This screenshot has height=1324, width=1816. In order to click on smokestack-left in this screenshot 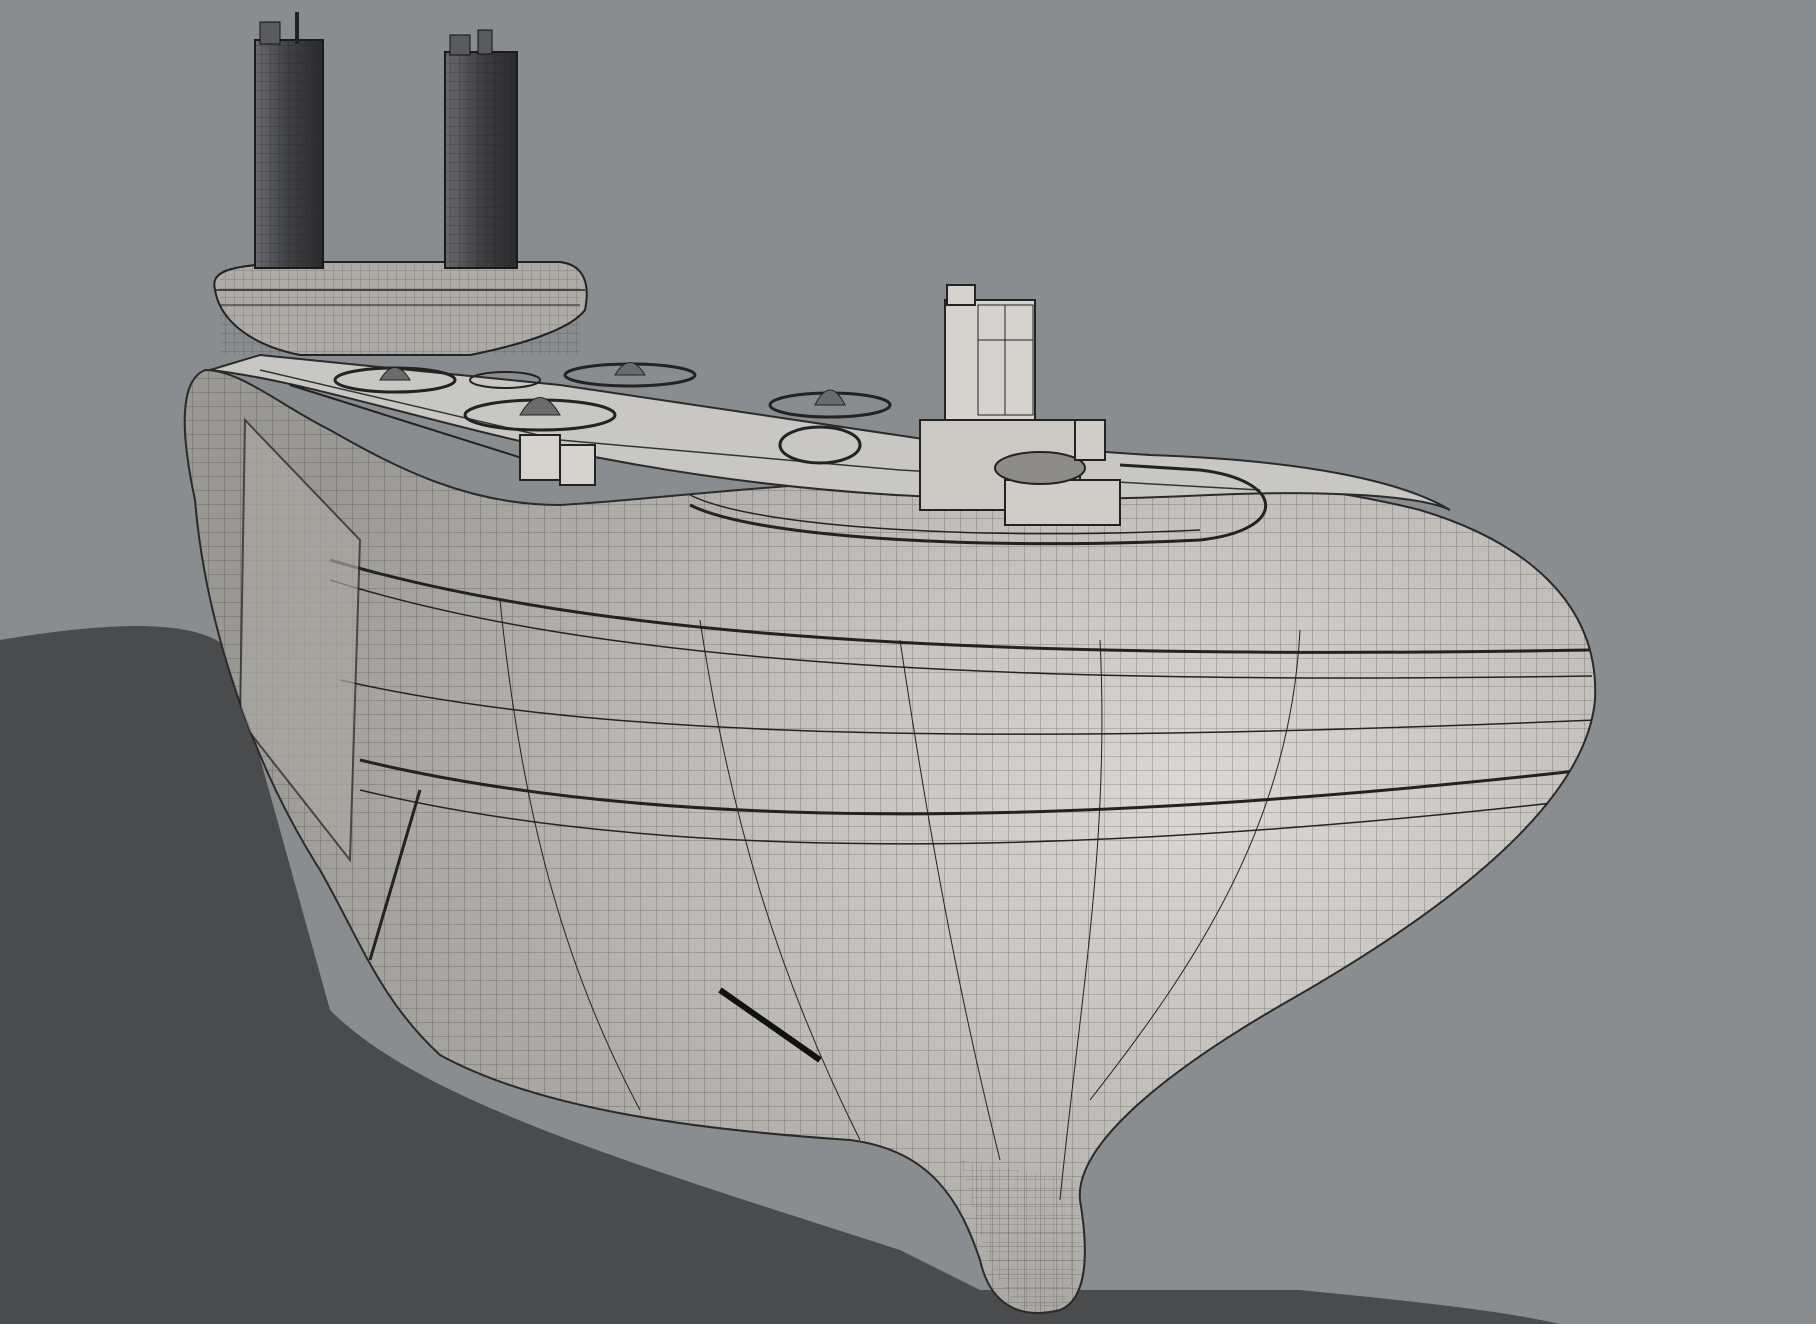, I will do `click(289, 140)`.